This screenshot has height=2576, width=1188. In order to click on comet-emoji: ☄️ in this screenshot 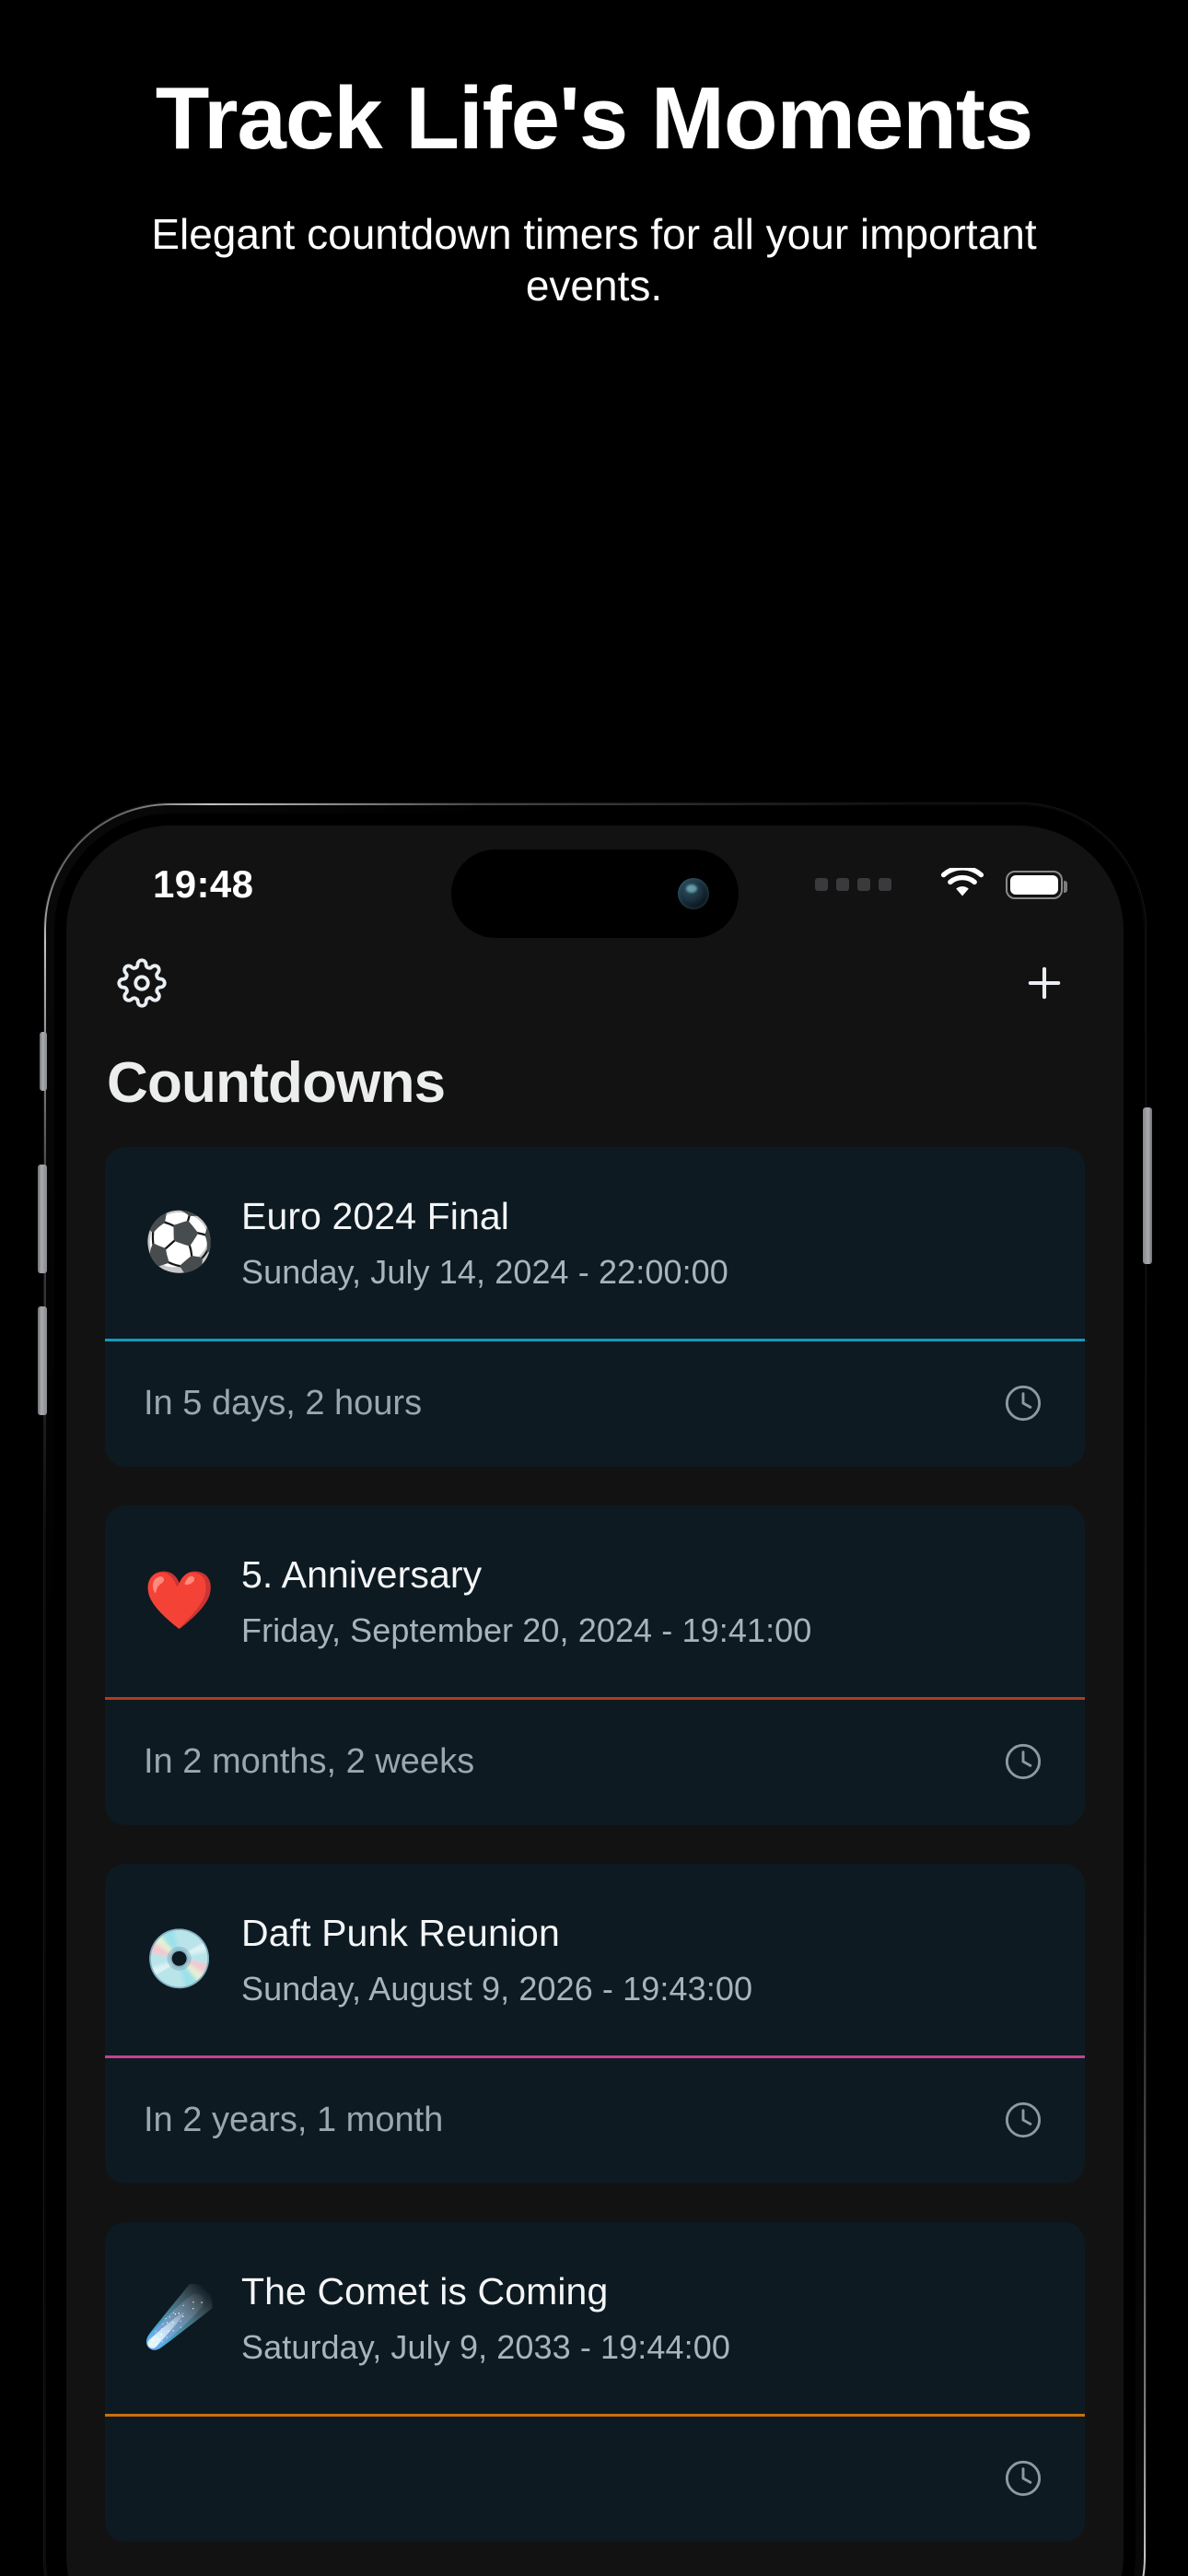, I will do `click(179, 2317)`.